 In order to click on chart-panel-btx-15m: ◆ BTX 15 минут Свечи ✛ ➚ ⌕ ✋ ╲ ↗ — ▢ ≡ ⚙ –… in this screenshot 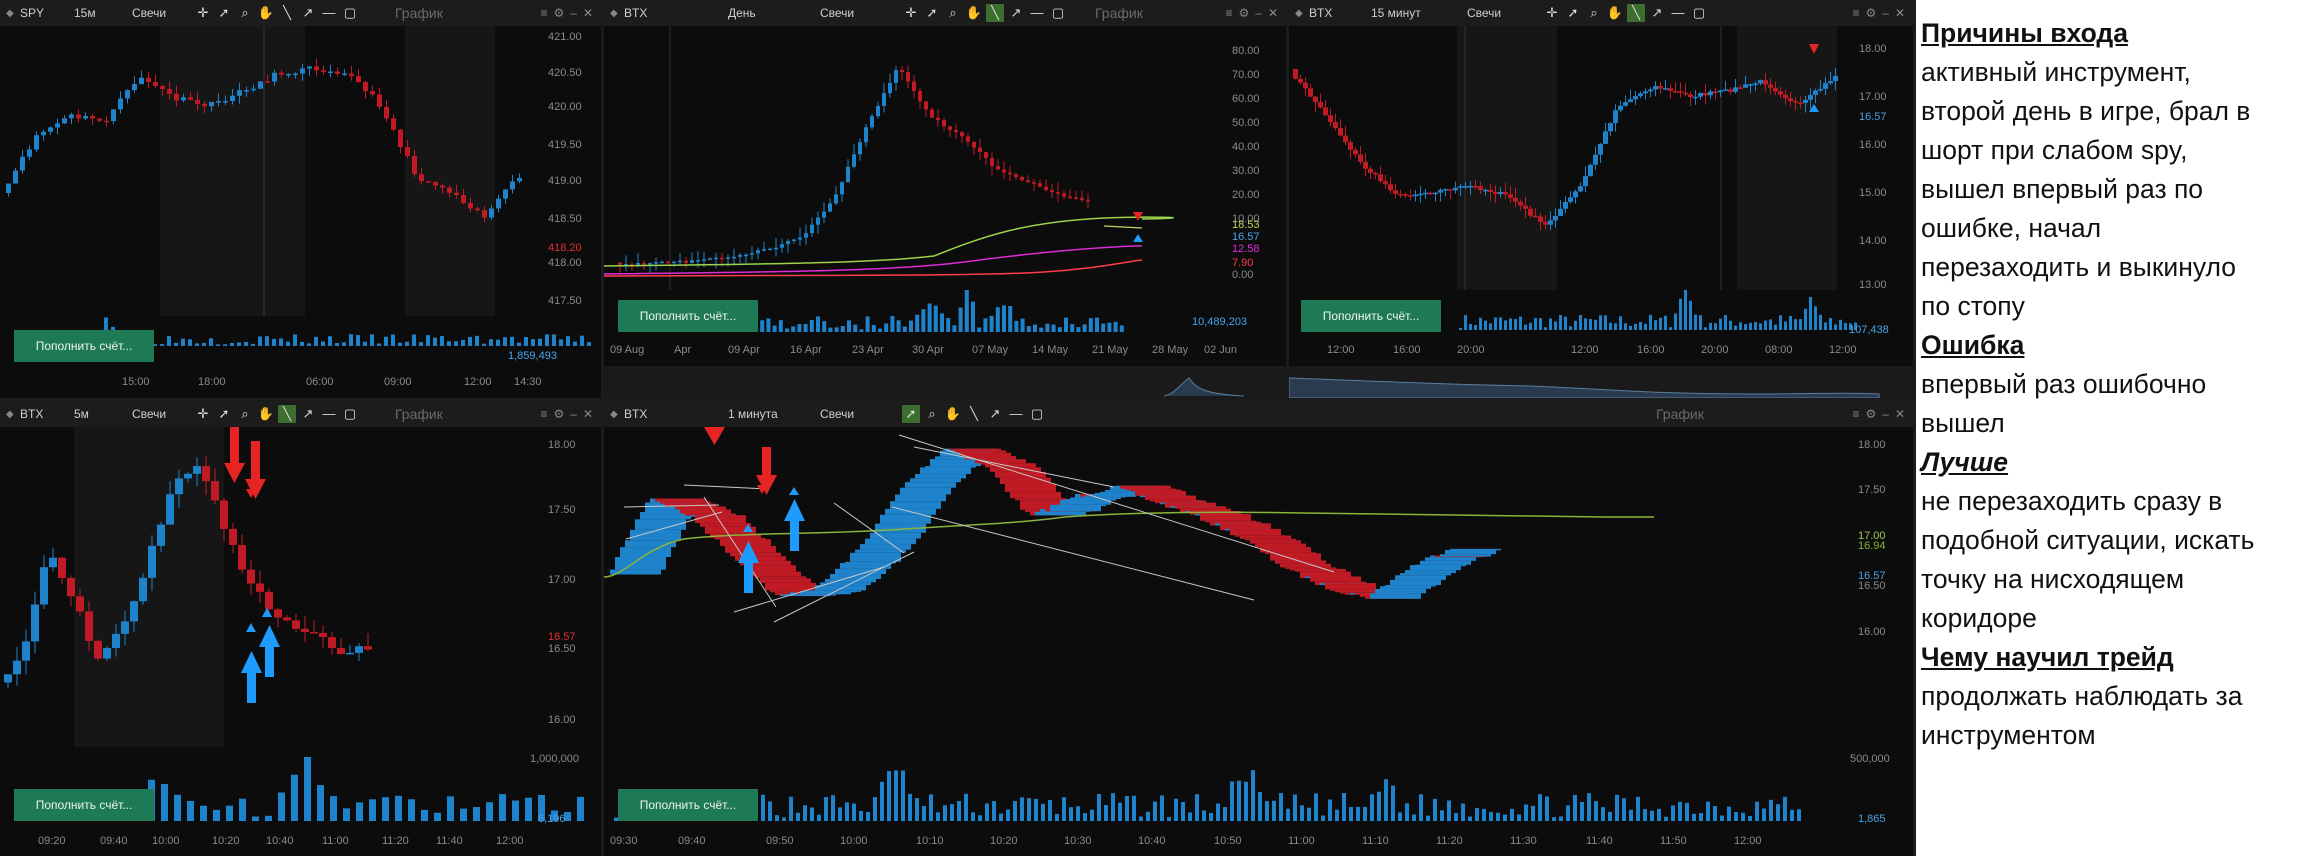, I will do `click(1601, 199)`.